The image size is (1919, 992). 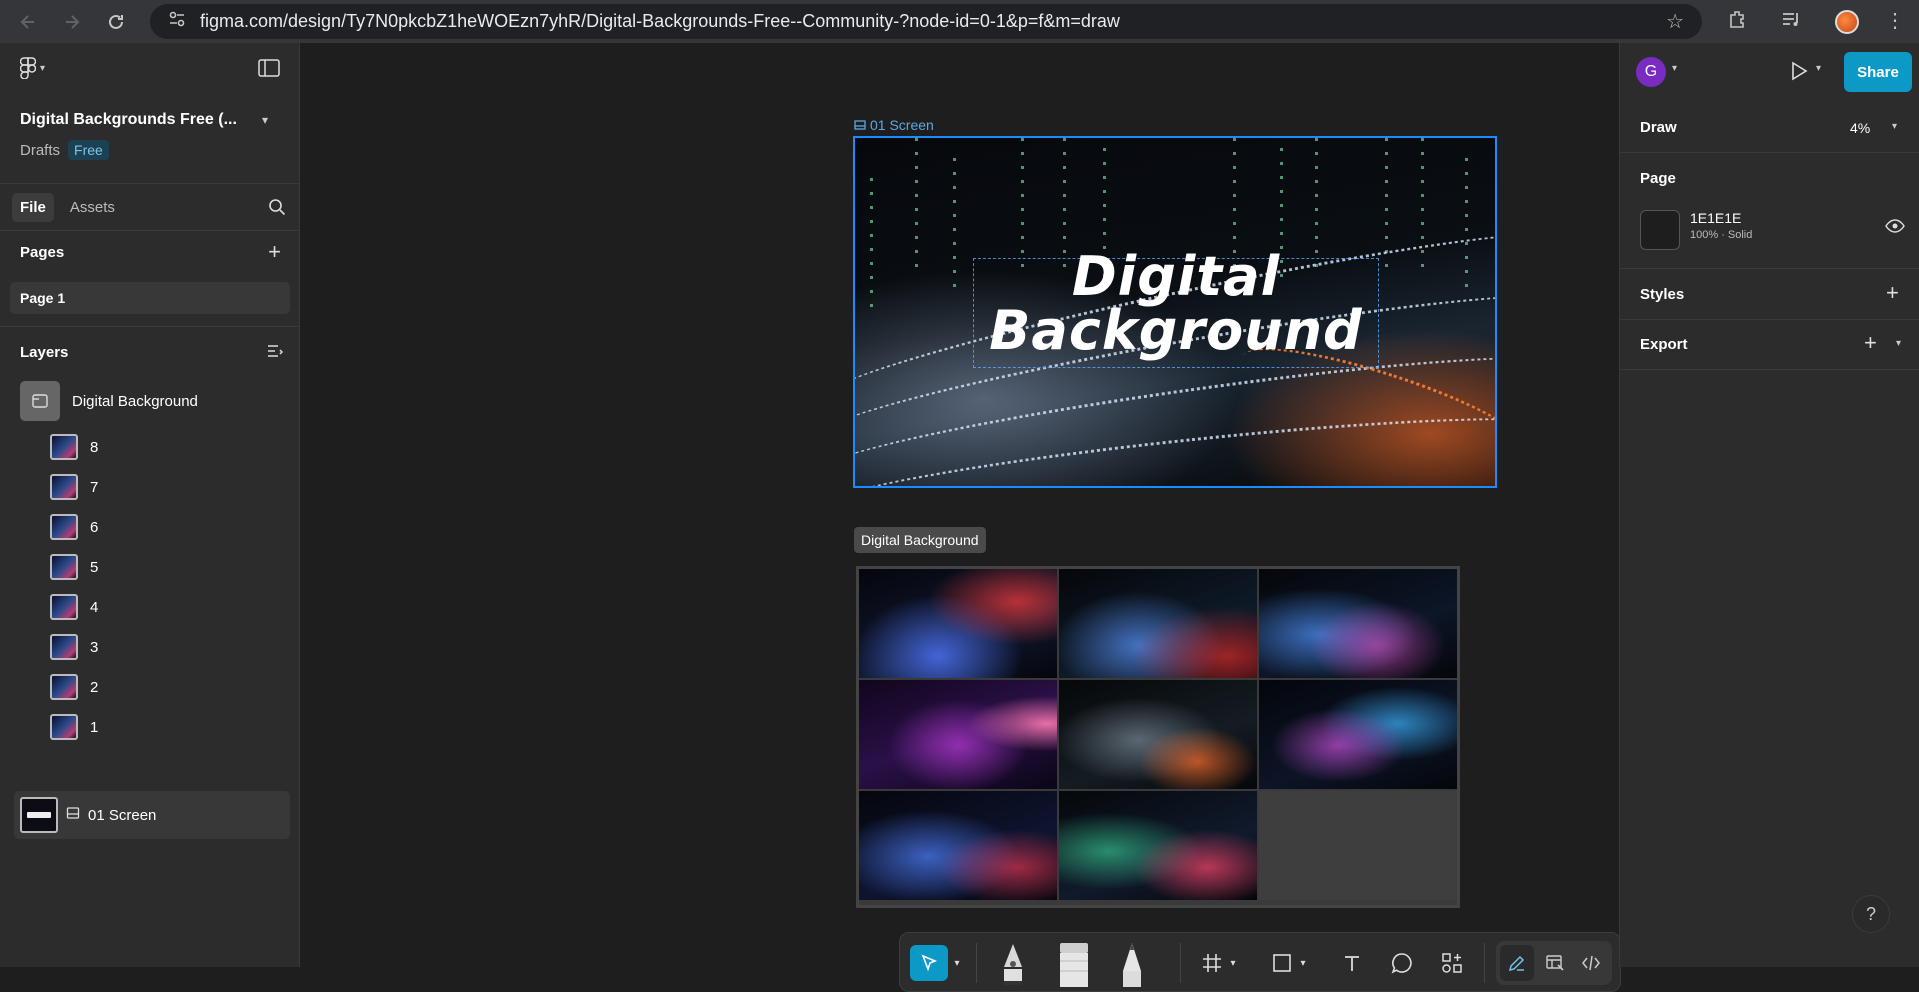 I want to click on eye-icon, so click(x=1895, y=228).